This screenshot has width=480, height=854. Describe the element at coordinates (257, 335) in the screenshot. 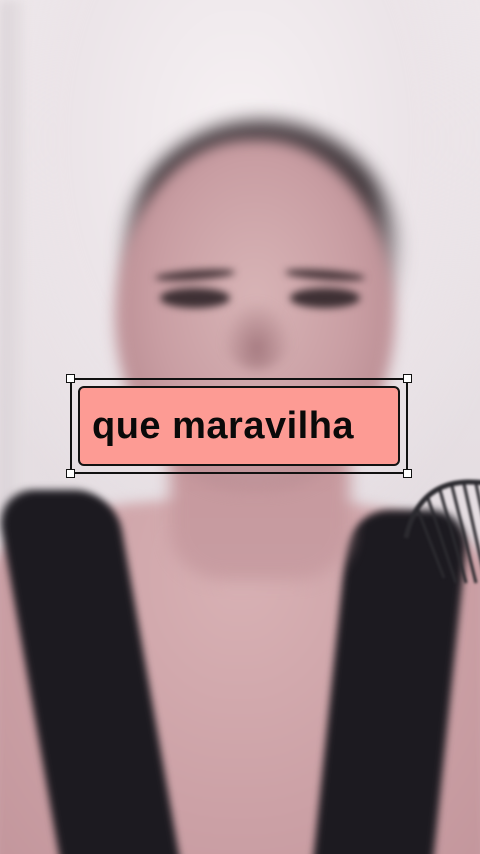

I see `person-nose` at that location.